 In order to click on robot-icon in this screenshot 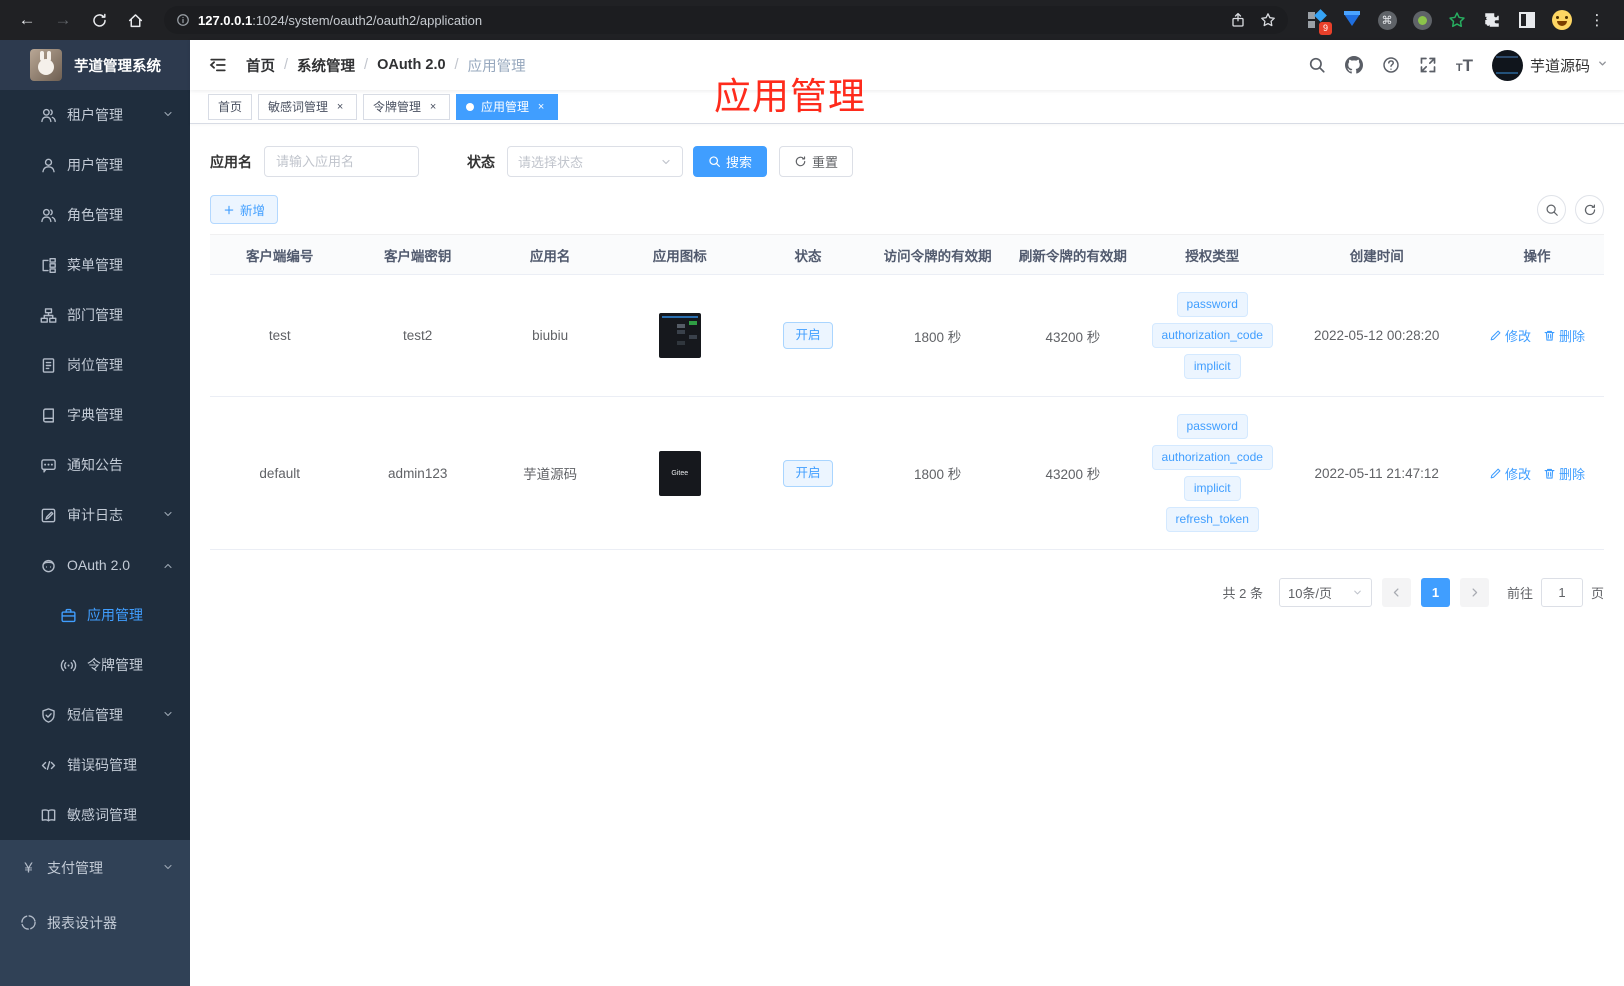, I will do `click(48, 565)`.